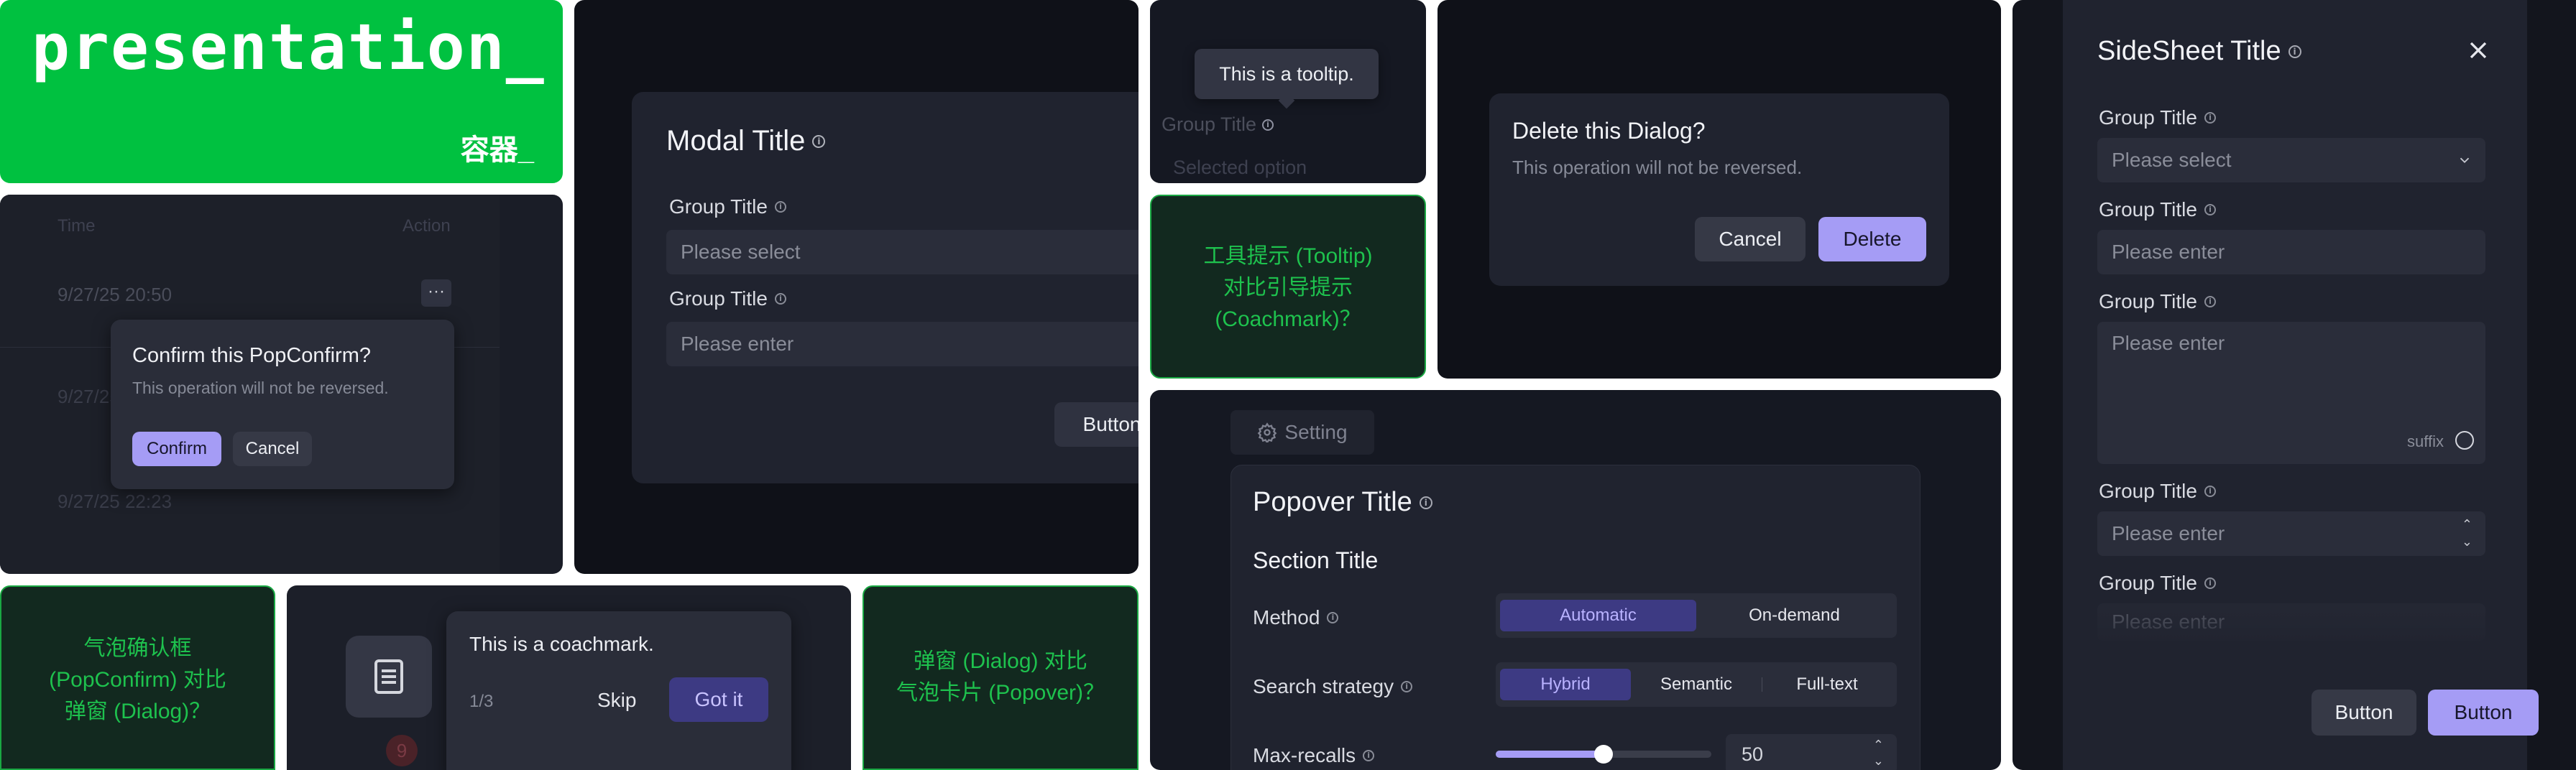 The width and height of the screenshot is (2576, 770). I want to click on presentation-tile: presentation_ 容器_, so click(281, 91).